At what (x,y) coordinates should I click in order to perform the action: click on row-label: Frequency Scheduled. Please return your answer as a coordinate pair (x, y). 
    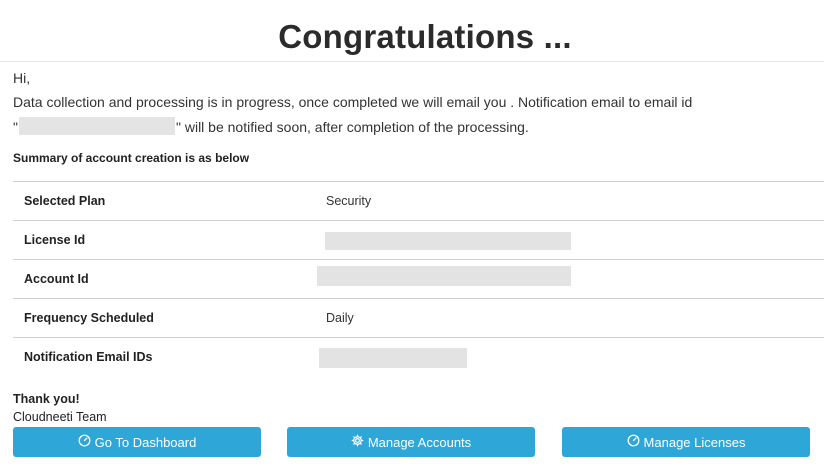
    Looking at the image, I should click on (89, 318).